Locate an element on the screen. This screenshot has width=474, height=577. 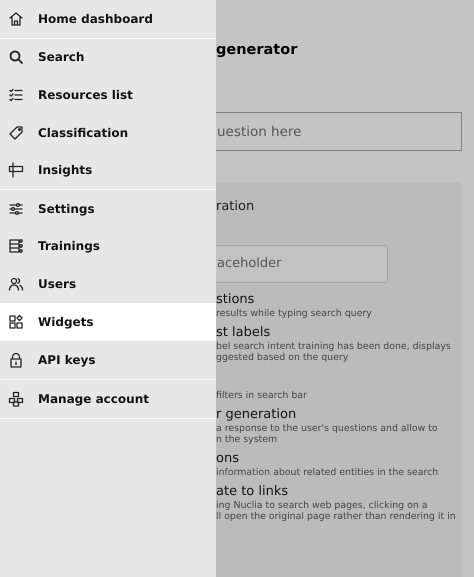
option-title: ons is located at coordinates (228, 458).